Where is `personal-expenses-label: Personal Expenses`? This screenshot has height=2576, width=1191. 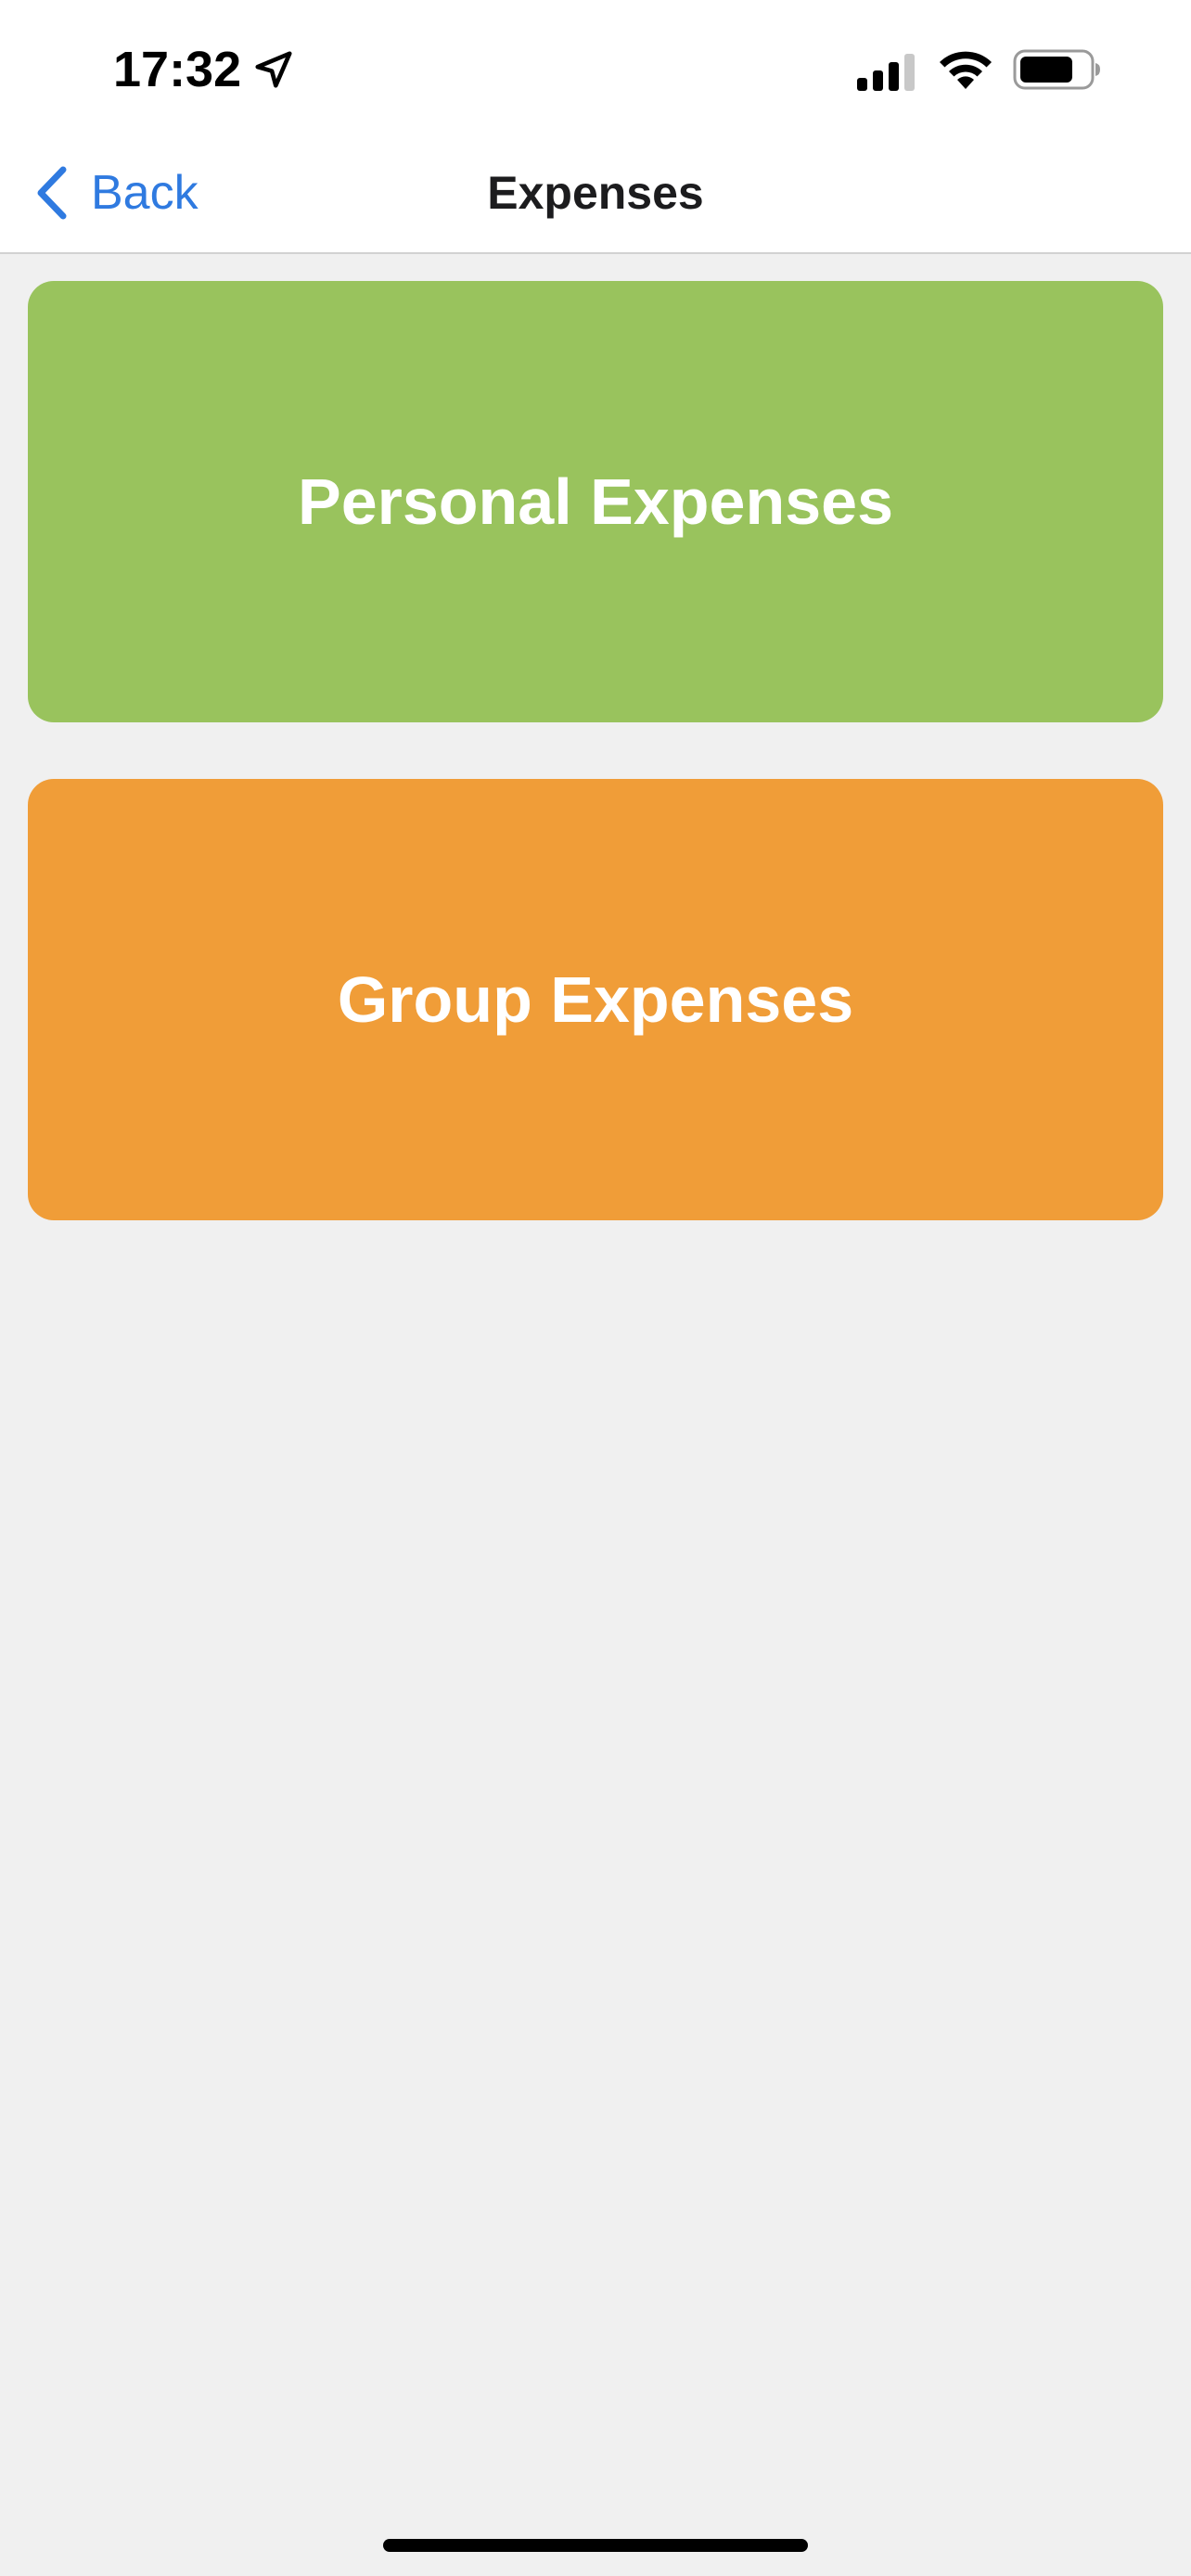 personal-expenses-label: Personal Expenses is located at coordinates (595, 502).